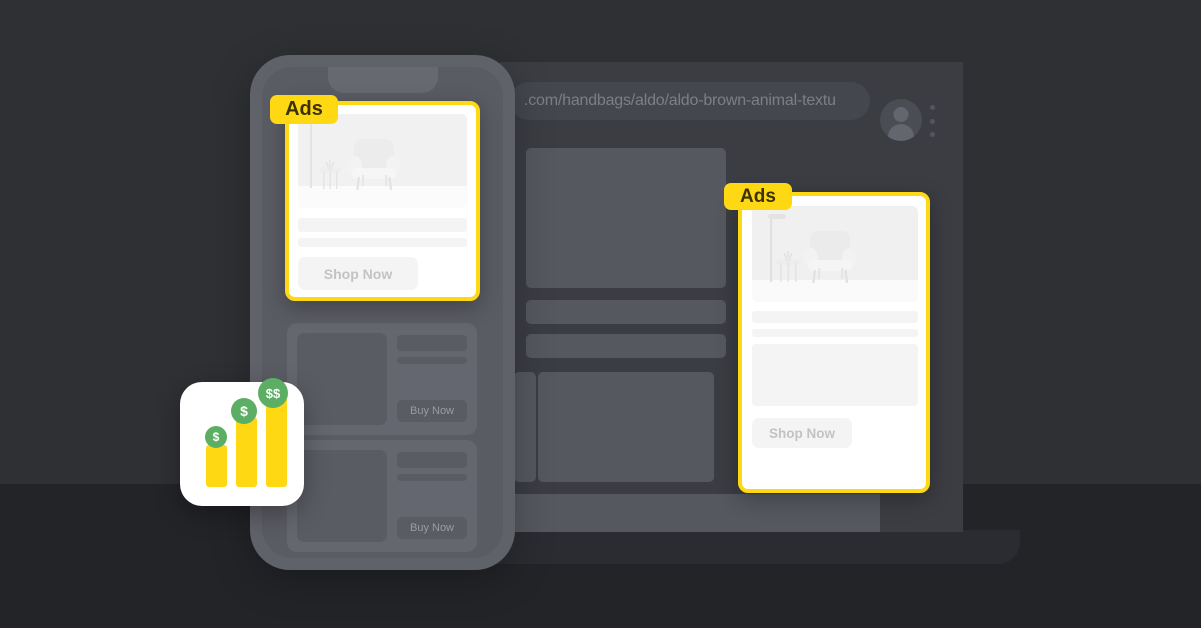 The height and width of the screenshot is (628, 1201). I want to click on revenue-growth-icon: $ $ $$, so click(242, 442).